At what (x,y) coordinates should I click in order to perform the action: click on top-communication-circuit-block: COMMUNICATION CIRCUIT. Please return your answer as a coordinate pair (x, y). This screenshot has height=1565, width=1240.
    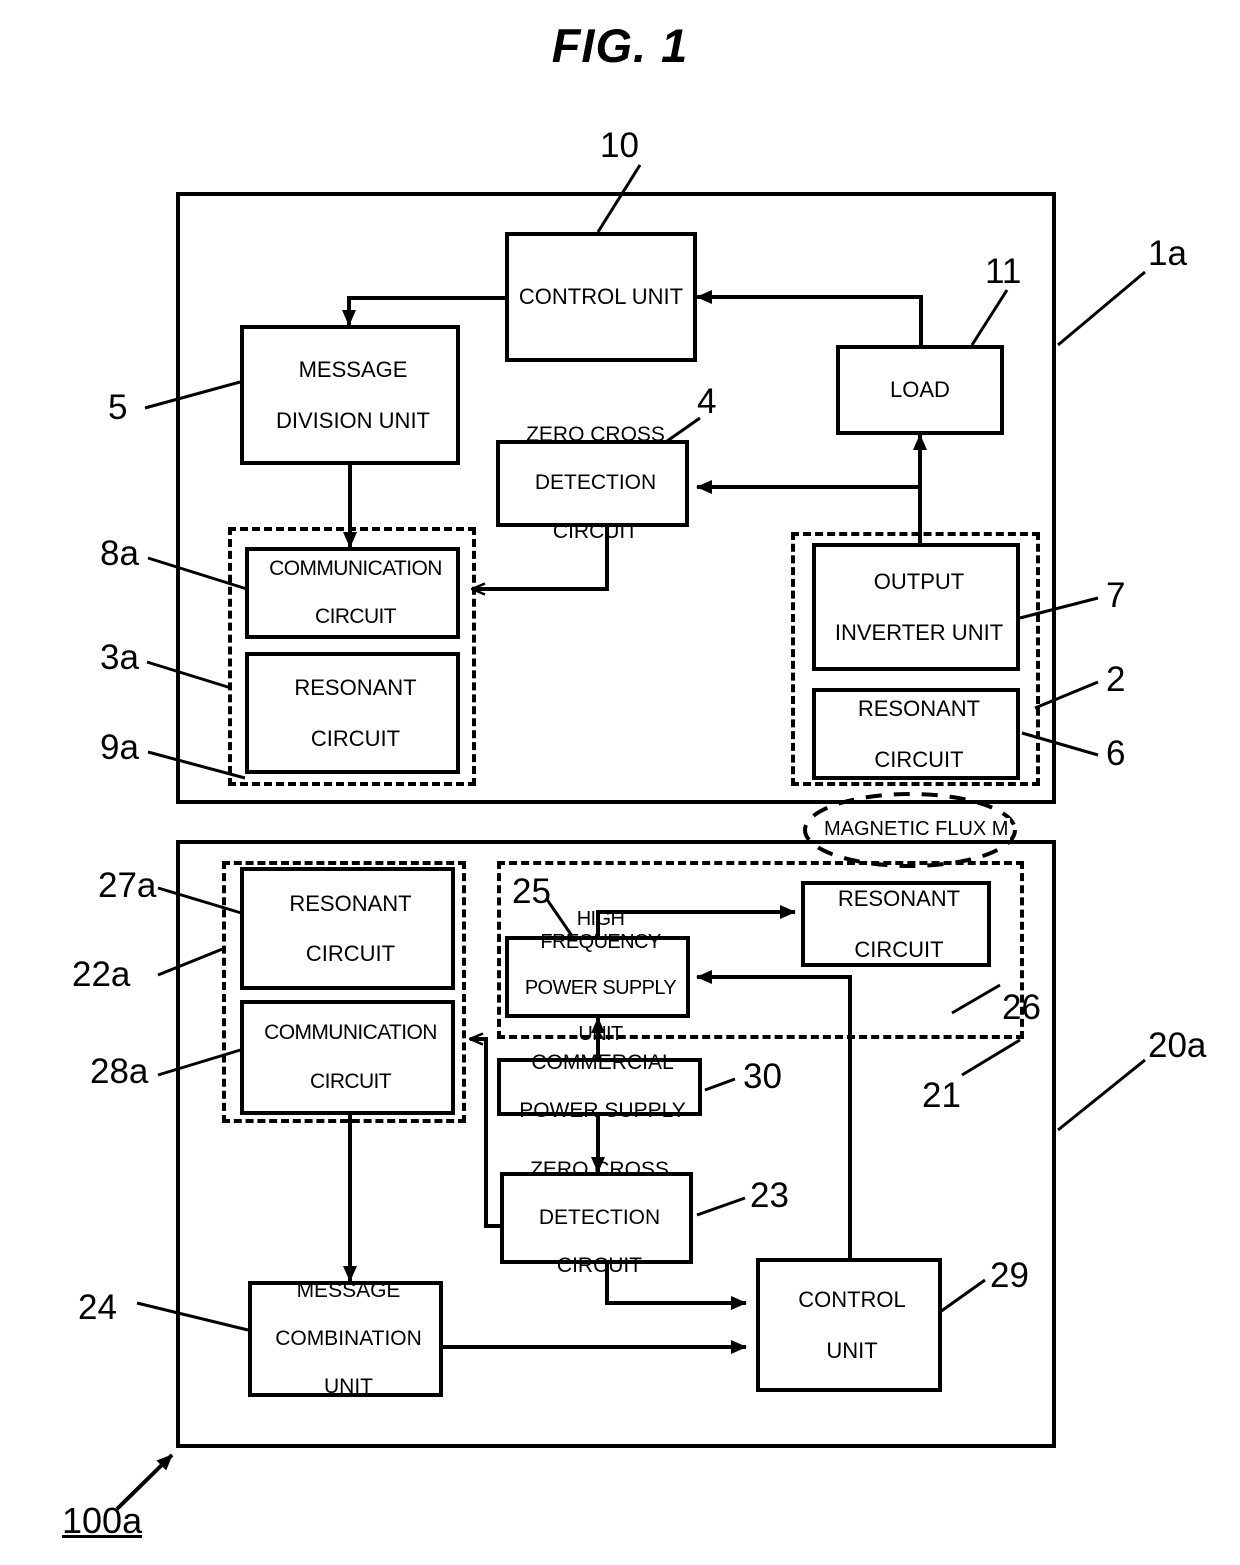
    Looking at the image, I should click on (352, 593).